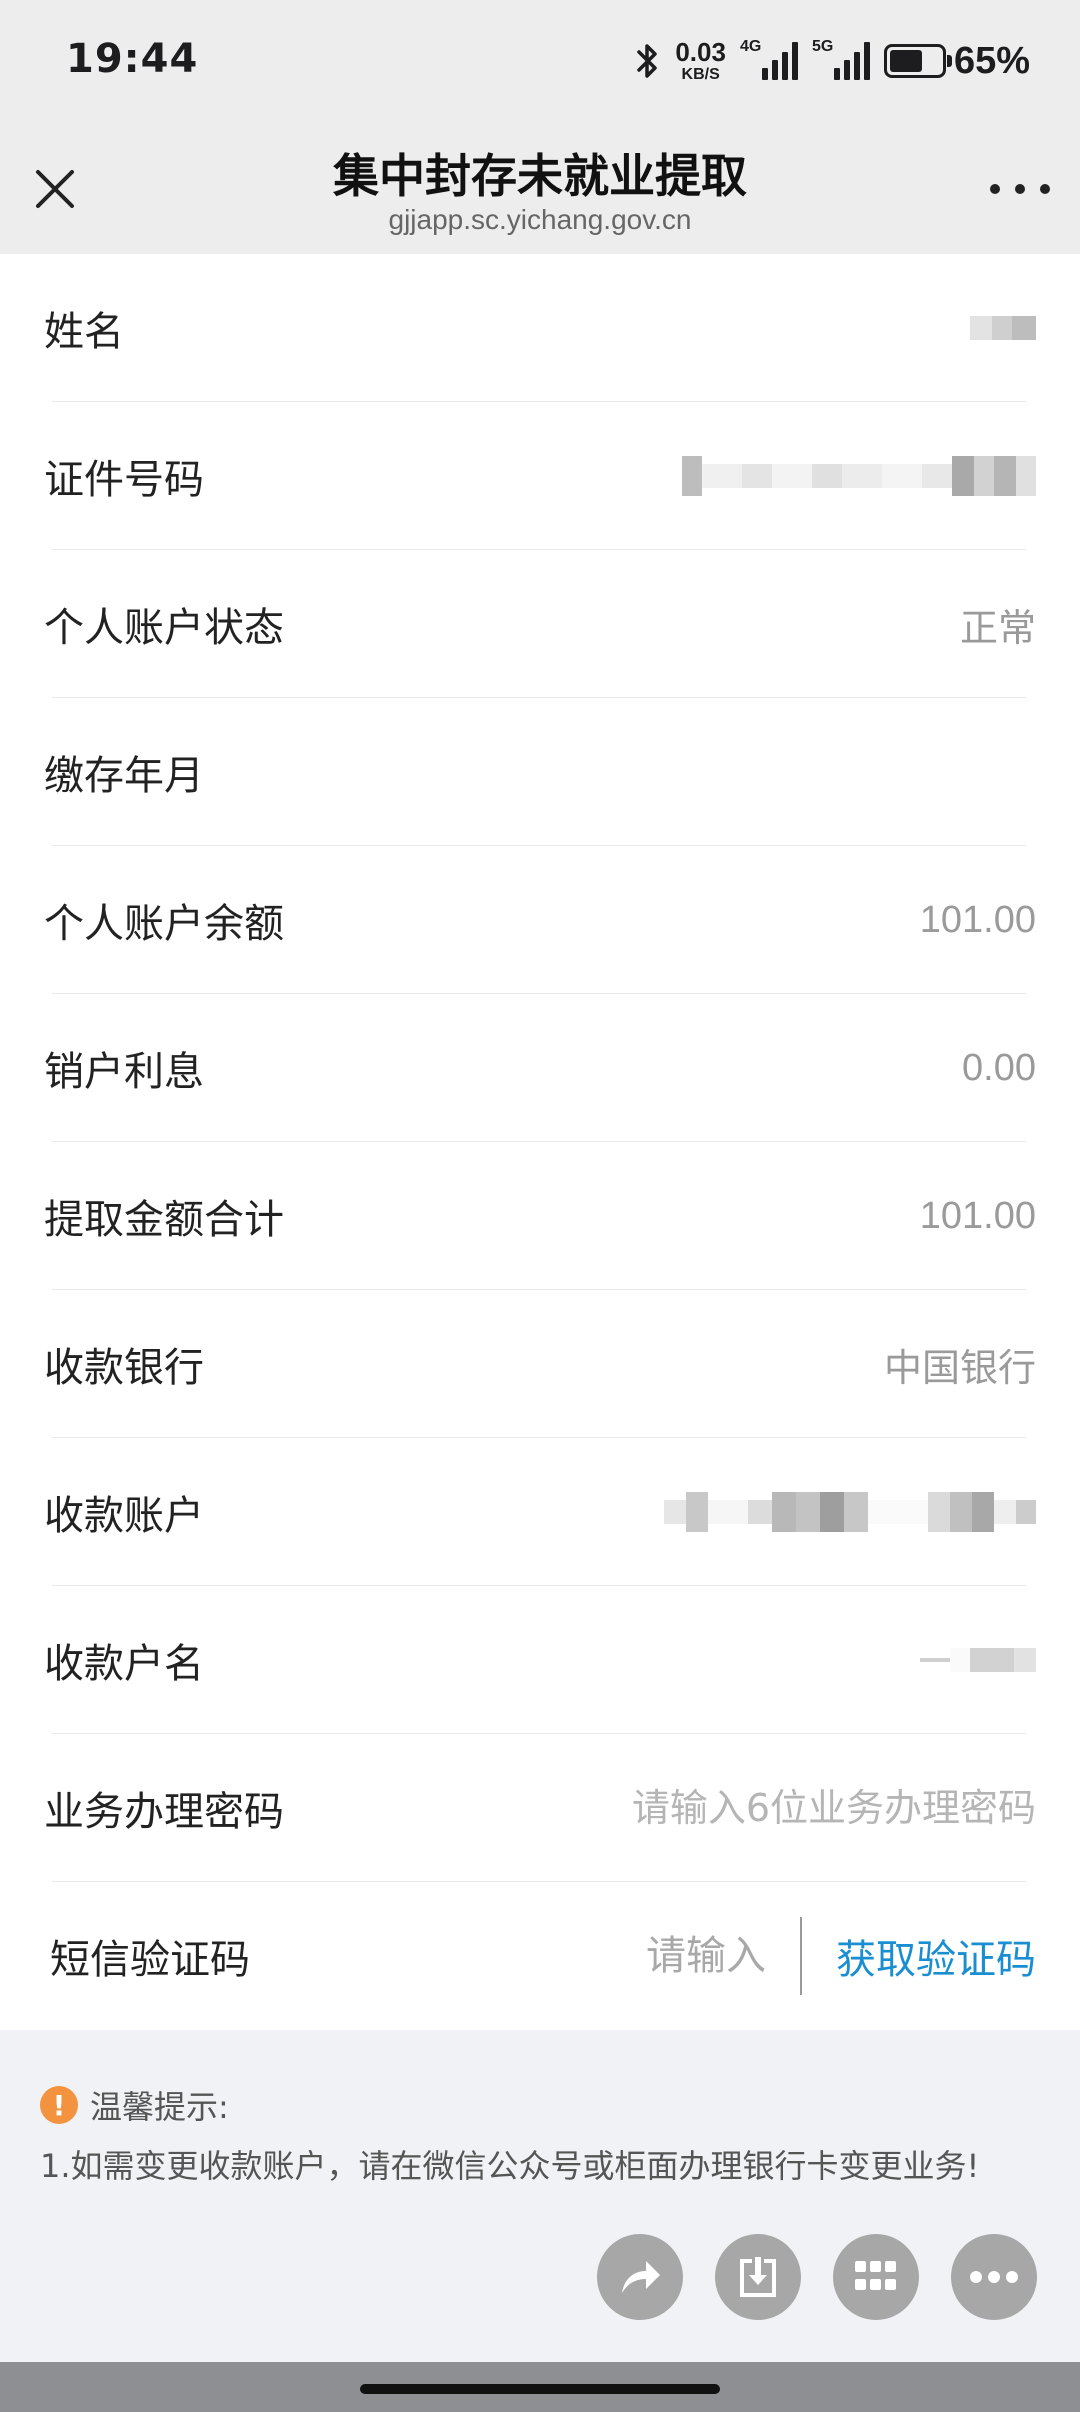 The width and height of the screenshot is (1080, 2412). What do you see at coordinates (750, 46) in the screenshot?
I see `signal-4g-tag: 4G` at bounding box center [750, 46].